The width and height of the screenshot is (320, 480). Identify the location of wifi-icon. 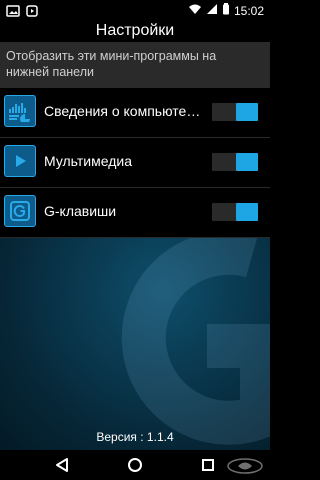
(195, 11).